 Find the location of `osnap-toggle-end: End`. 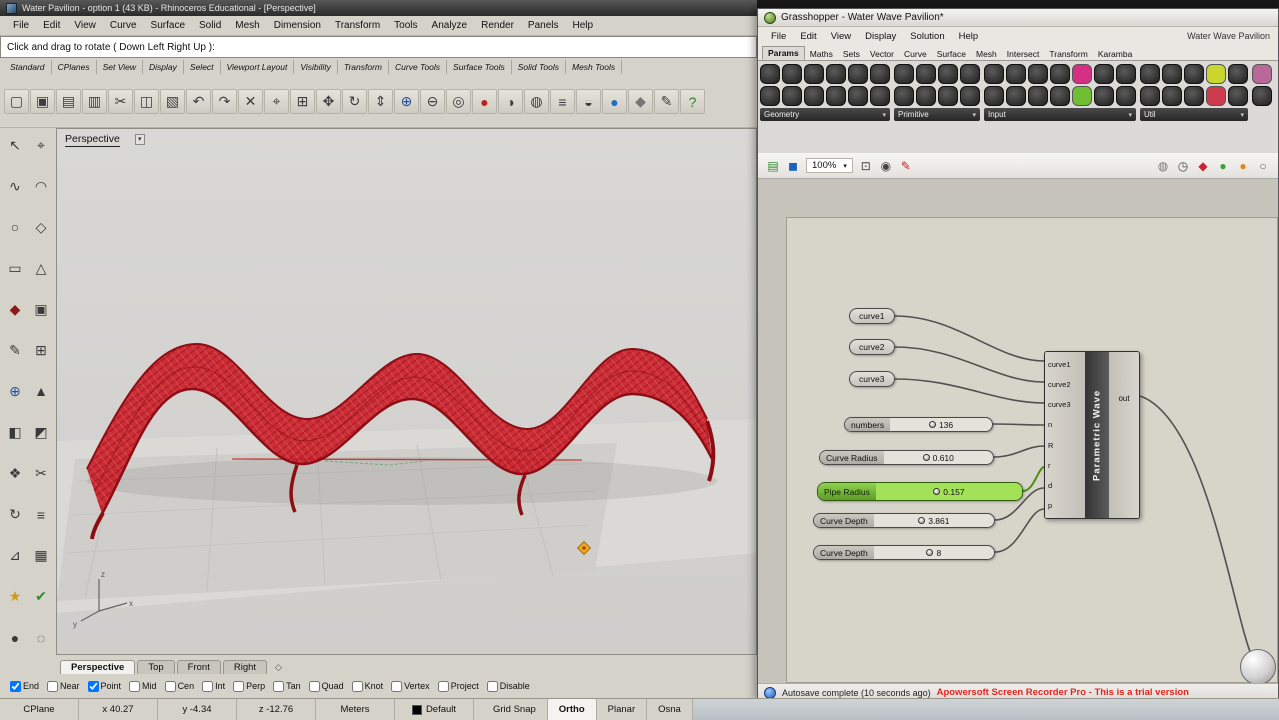

osnap-toggle-end: End is located at coordinates (24, 686).